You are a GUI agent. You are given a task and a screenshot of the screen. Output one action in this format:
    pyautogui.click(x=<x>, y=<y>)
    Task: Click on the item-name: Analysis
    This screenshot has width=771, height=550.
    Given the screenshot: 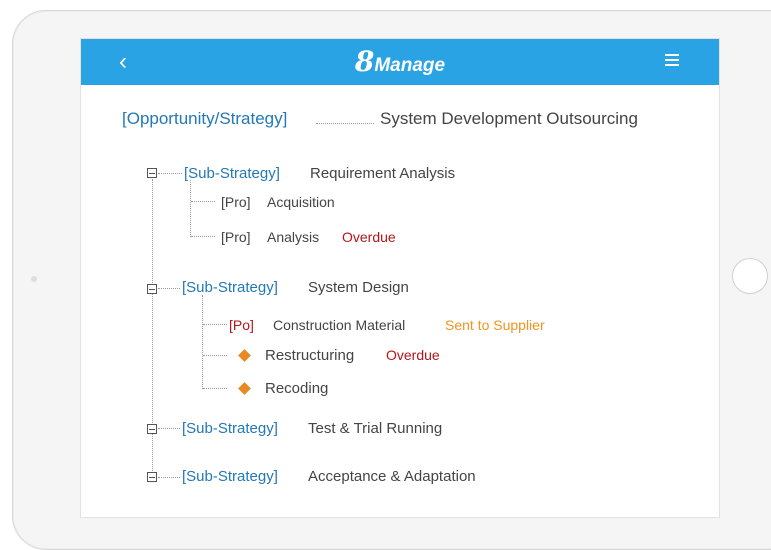 What is the action you would take?
    pyautogui.click(x=293, y=237)
    